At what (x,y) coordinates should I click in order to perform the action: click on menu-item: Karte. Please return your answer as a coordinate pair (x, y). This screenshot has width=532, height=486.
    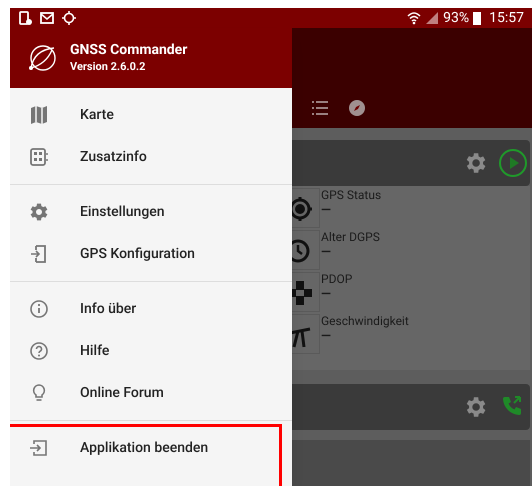
    Looking at the image, I should click on (151, 115).